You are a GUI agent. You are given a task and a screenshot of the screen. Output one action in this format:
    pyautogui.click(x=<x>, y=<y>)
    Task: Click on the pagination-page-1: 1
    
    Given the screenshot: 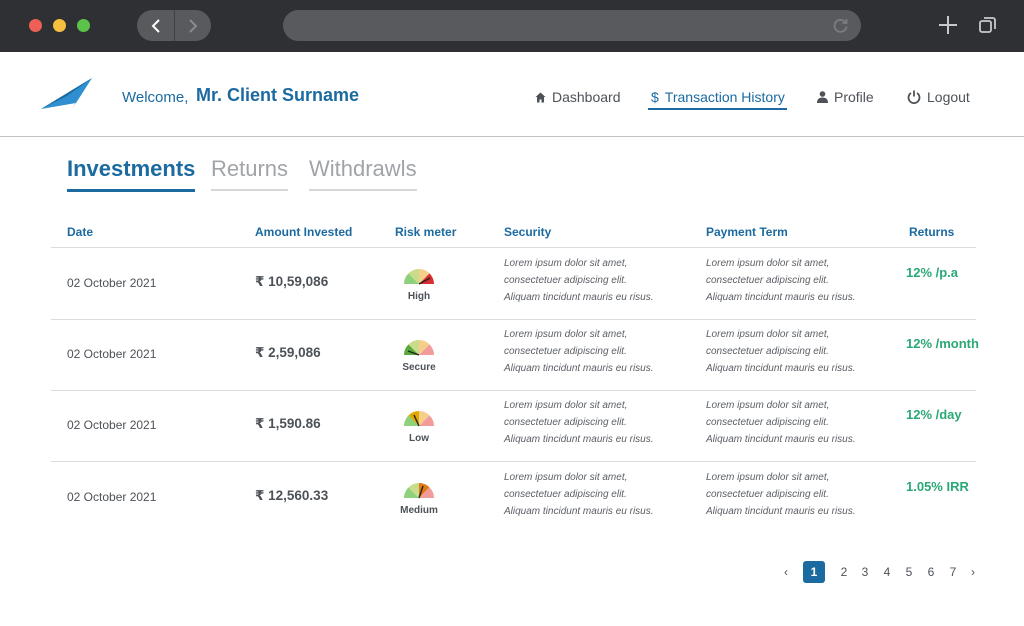 What is the action you would take?
    pyautogui.click(x=814, y=572)
    